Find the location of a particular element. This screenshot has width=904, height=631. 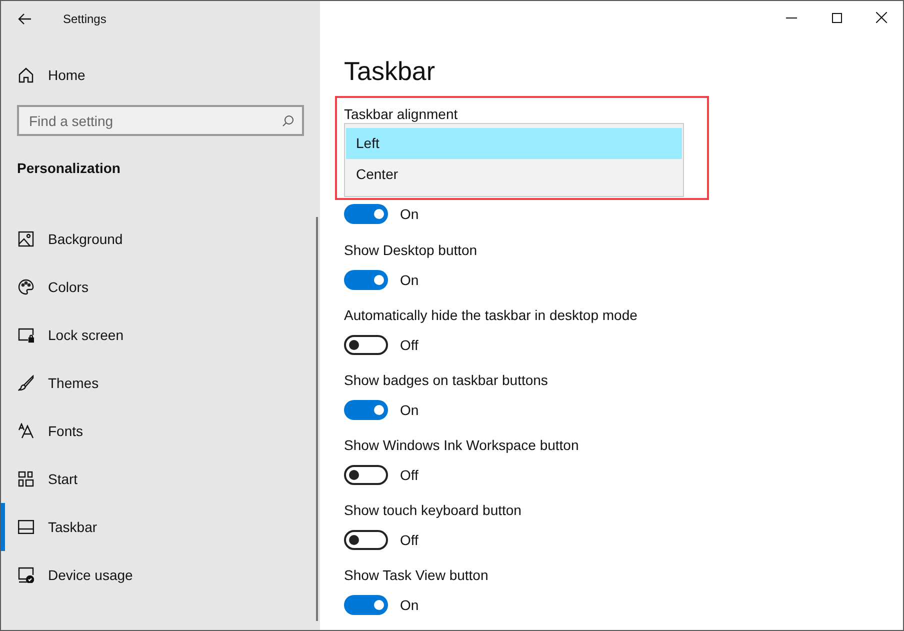

nav-item: Lock screen is located at coordinates (160, 335).